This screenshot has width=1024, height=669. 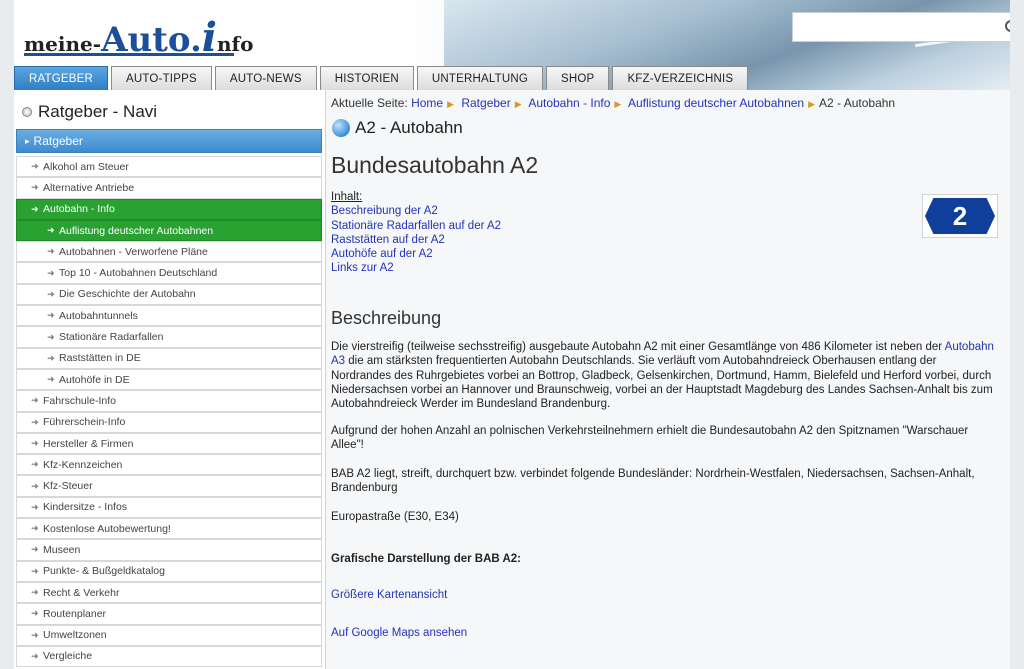 What do you see at coordinates (81, 592) in the screenshot?
I see `sidebar-item-label: Recht & Verkehr` at bounding box center [81, 592].